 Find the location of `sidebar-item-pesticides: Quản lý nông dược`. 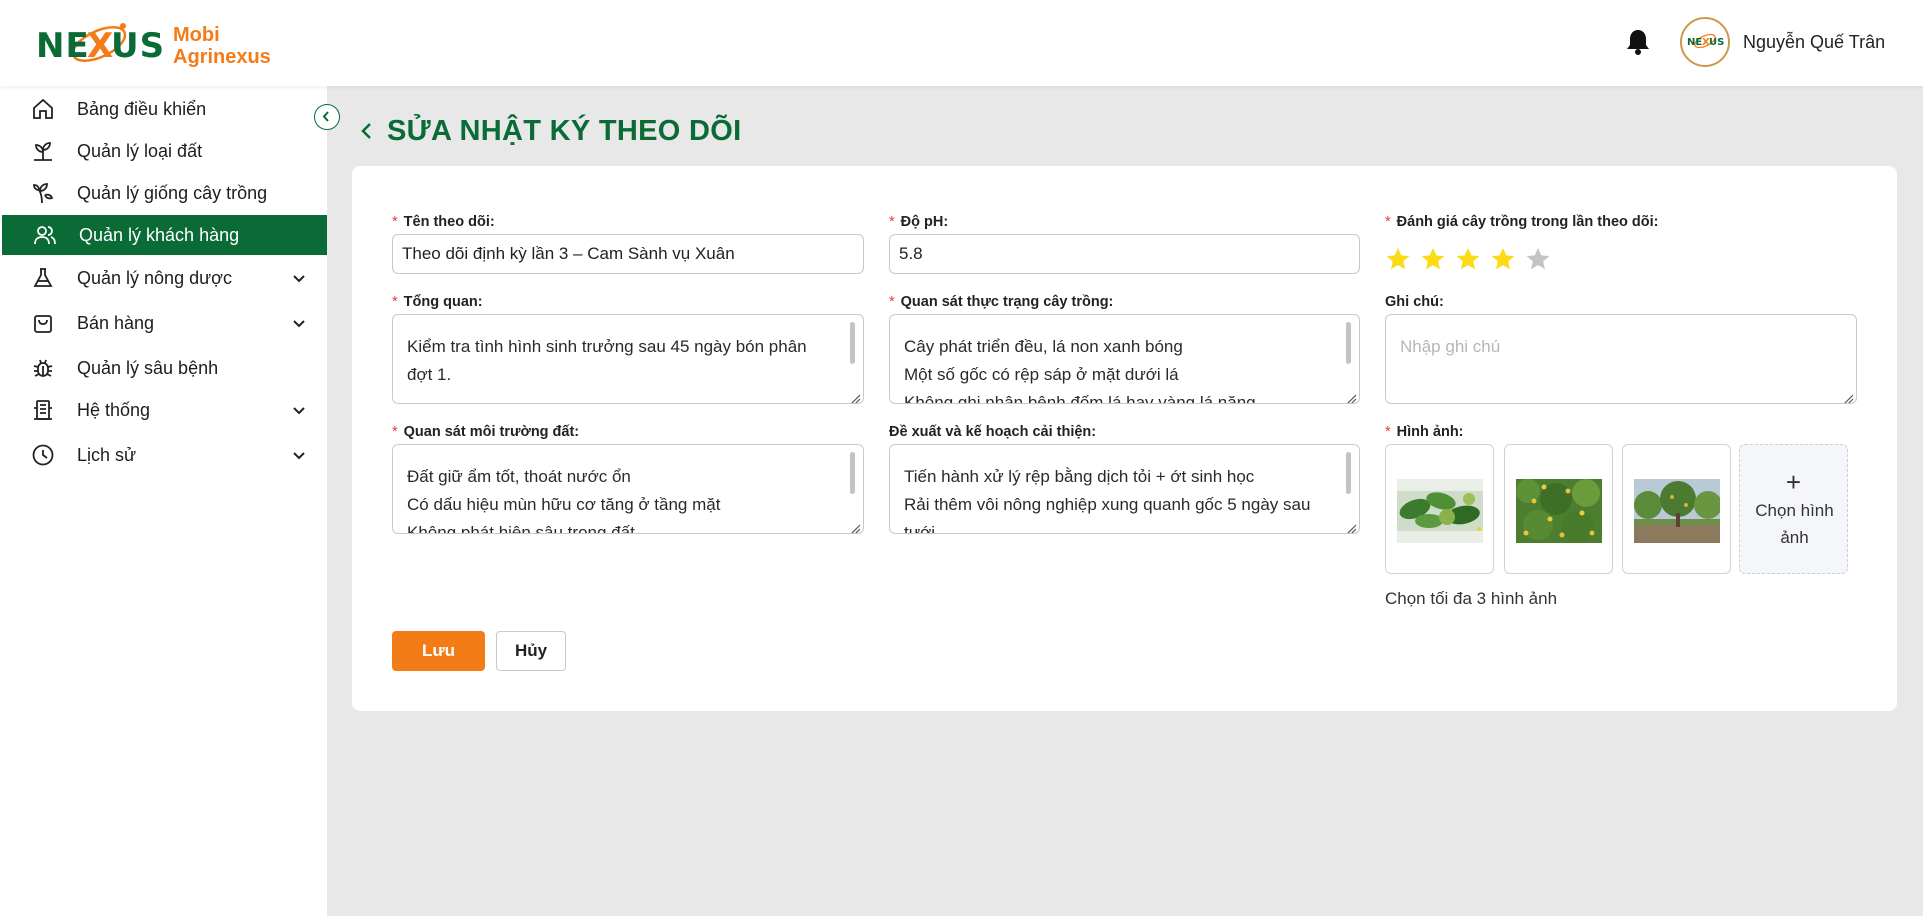

sidebar-item-pesticides: Quản lý nông dược is located at coordinates (163, 278).